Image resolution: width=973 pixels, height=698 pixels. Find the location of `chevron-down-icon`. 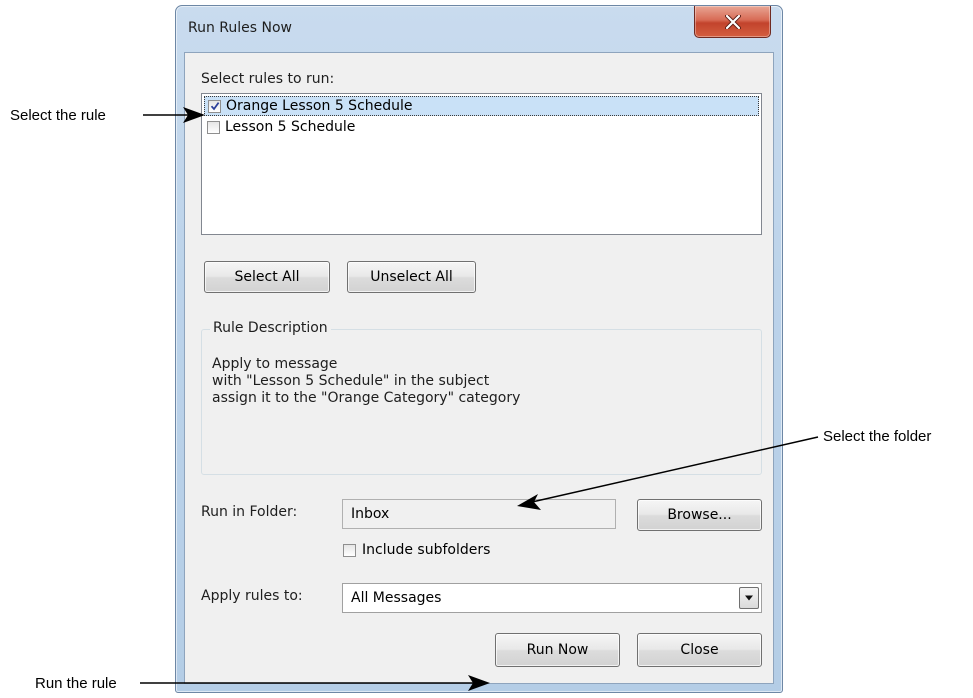

chevron-down-icon is located at coordinates (749, 598).